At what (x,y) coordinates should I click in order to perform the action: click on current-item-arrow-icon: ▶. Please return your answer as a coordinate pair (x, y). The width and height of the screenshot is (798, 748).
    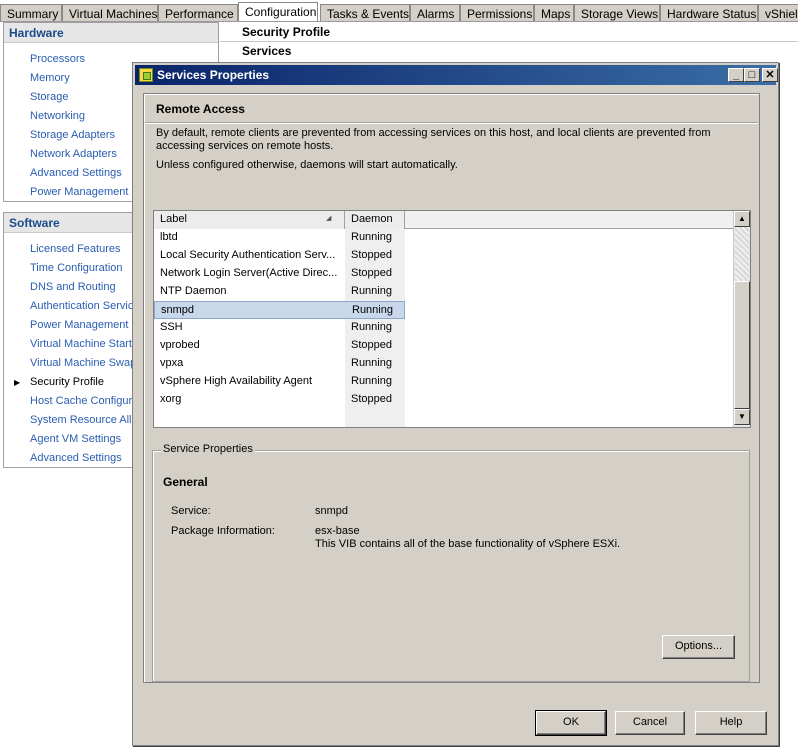
    Looking at the image, I should click on (17, 382).